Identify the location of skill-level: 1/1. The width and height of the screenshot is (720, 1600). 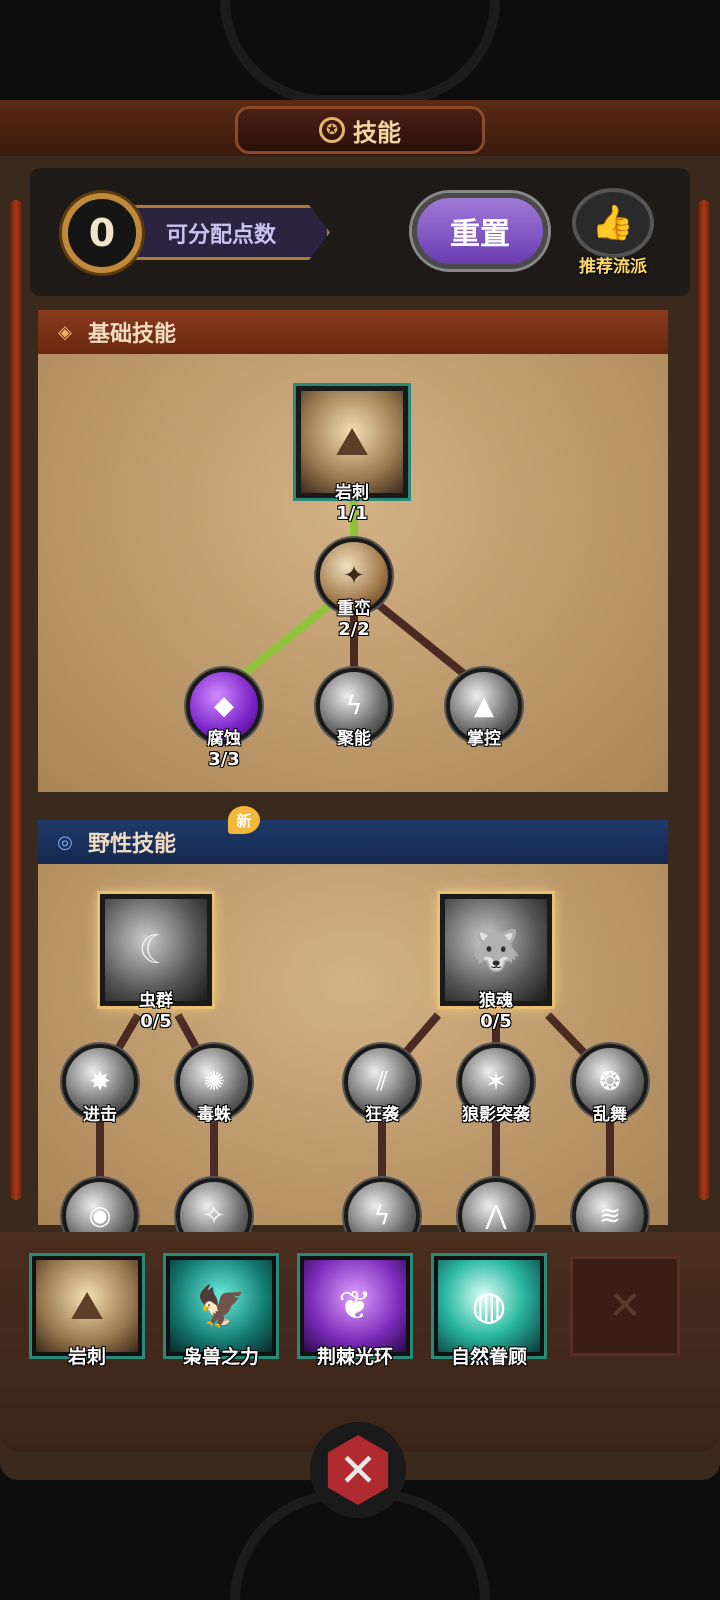
(352, 513).